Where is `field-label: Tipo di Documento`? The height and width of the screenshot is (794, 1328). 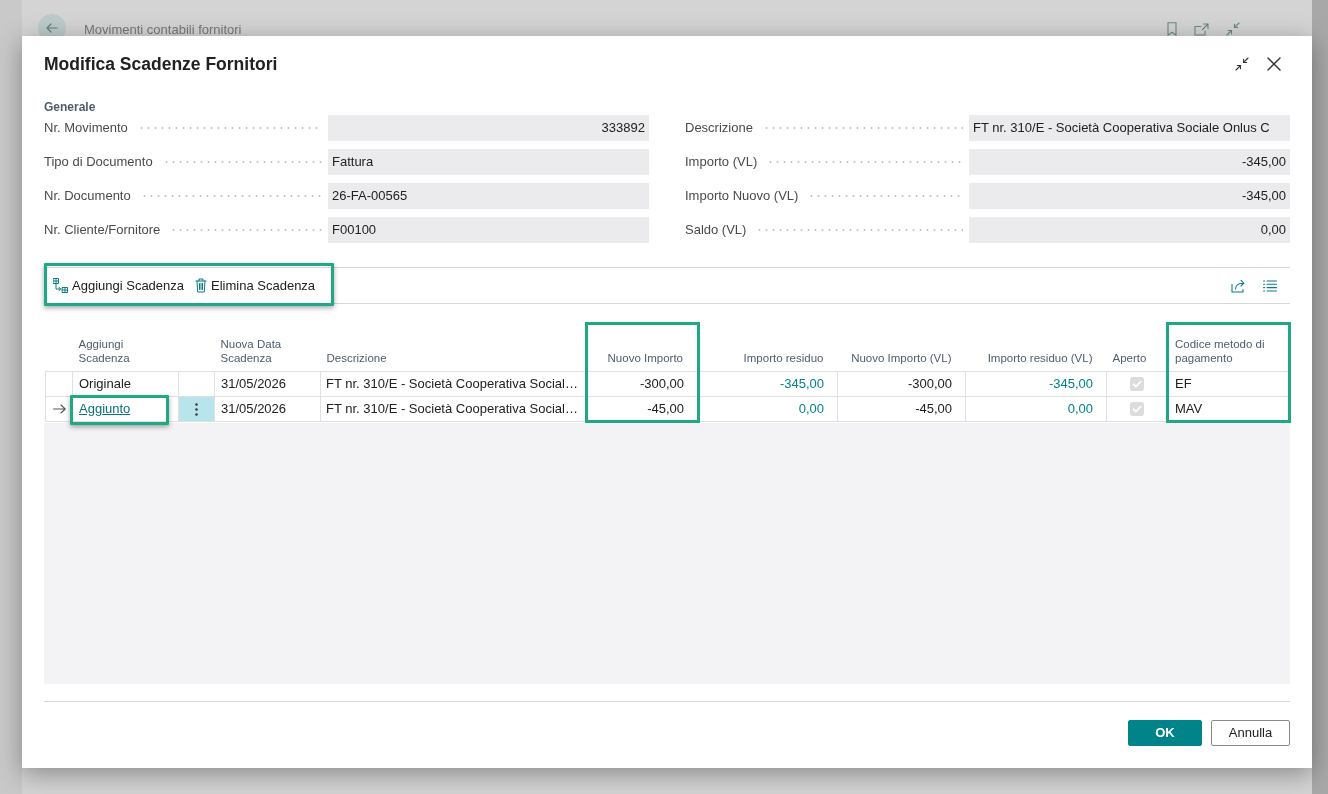 field-label: Tipo di Documento is located at coordinates (98, 162).